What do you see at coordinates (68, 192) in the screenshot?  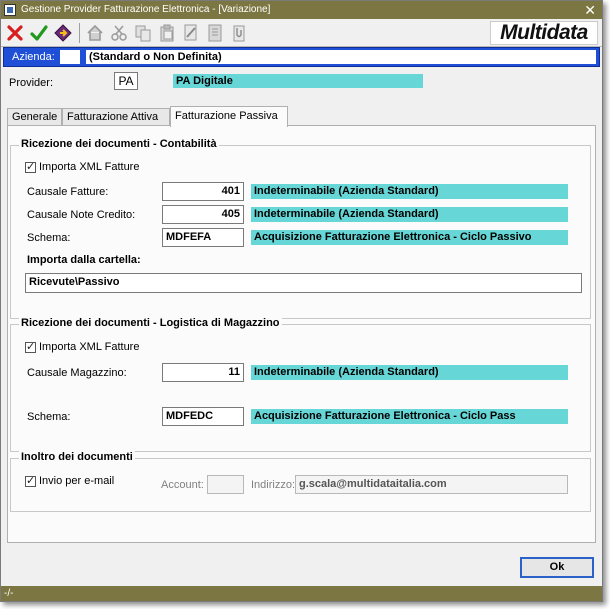 I see `causale-fatture-label: Causale Fatture:` at bounding box center [68, 192].